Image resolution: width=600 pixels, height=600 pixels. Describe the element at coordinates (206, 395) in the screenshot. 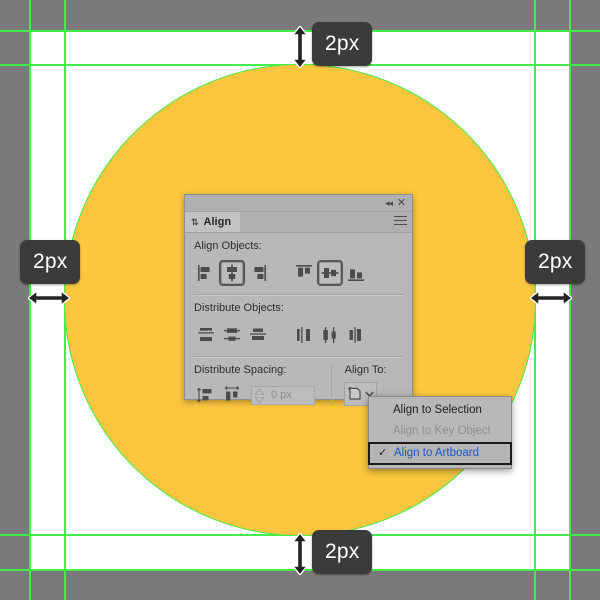

I see `vertical-distribute-space-button` at that location.